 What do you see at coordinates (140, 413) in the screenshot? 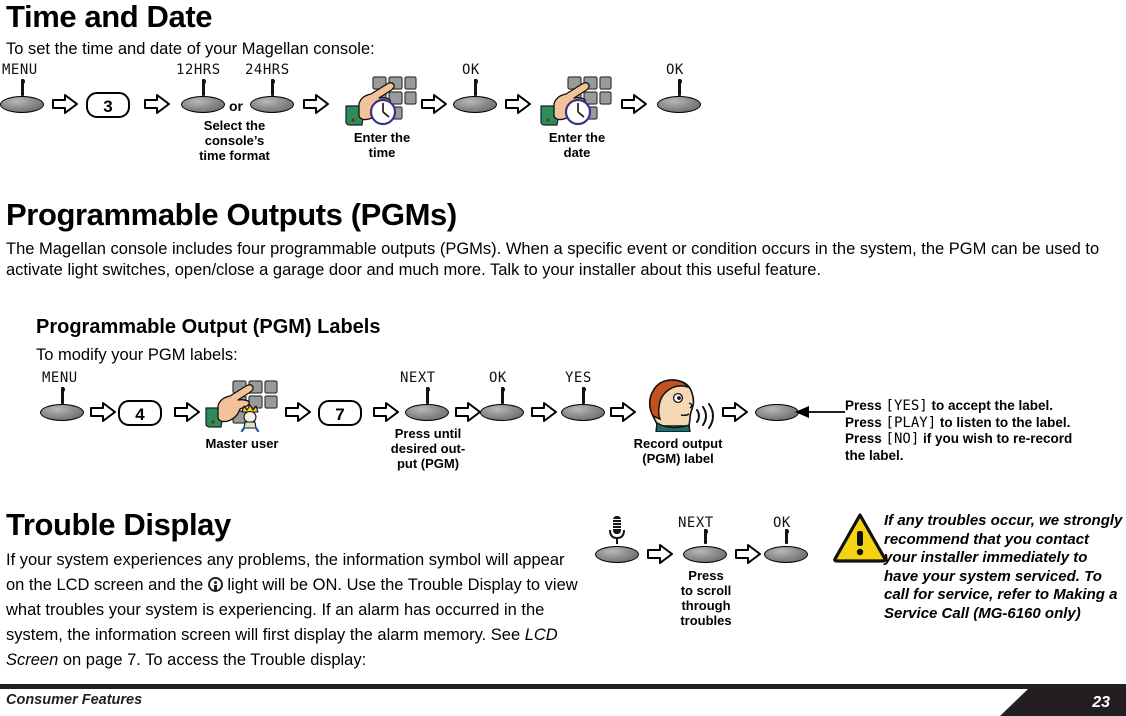
I see `keypad-key-4: 4` at bounding box center [140, 413].